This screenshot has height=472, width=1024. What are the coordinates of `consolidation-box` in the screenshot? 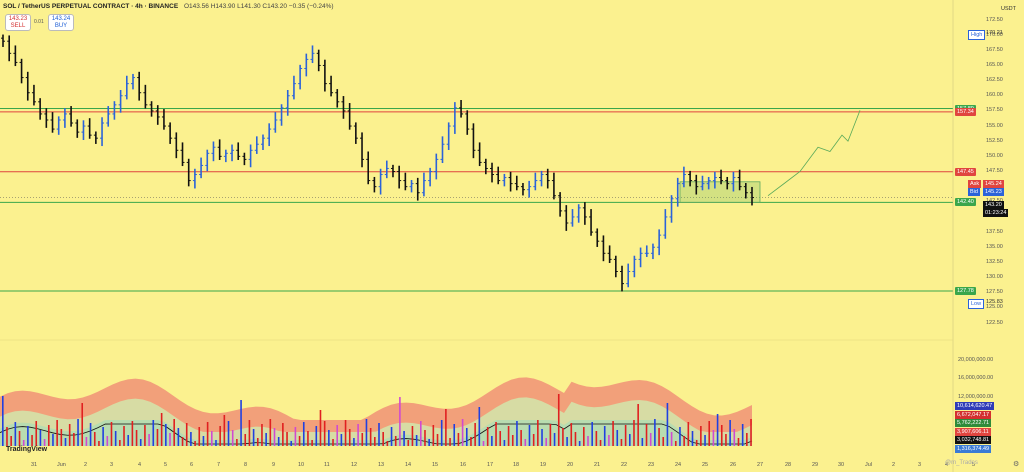 It's located at (720, 192).